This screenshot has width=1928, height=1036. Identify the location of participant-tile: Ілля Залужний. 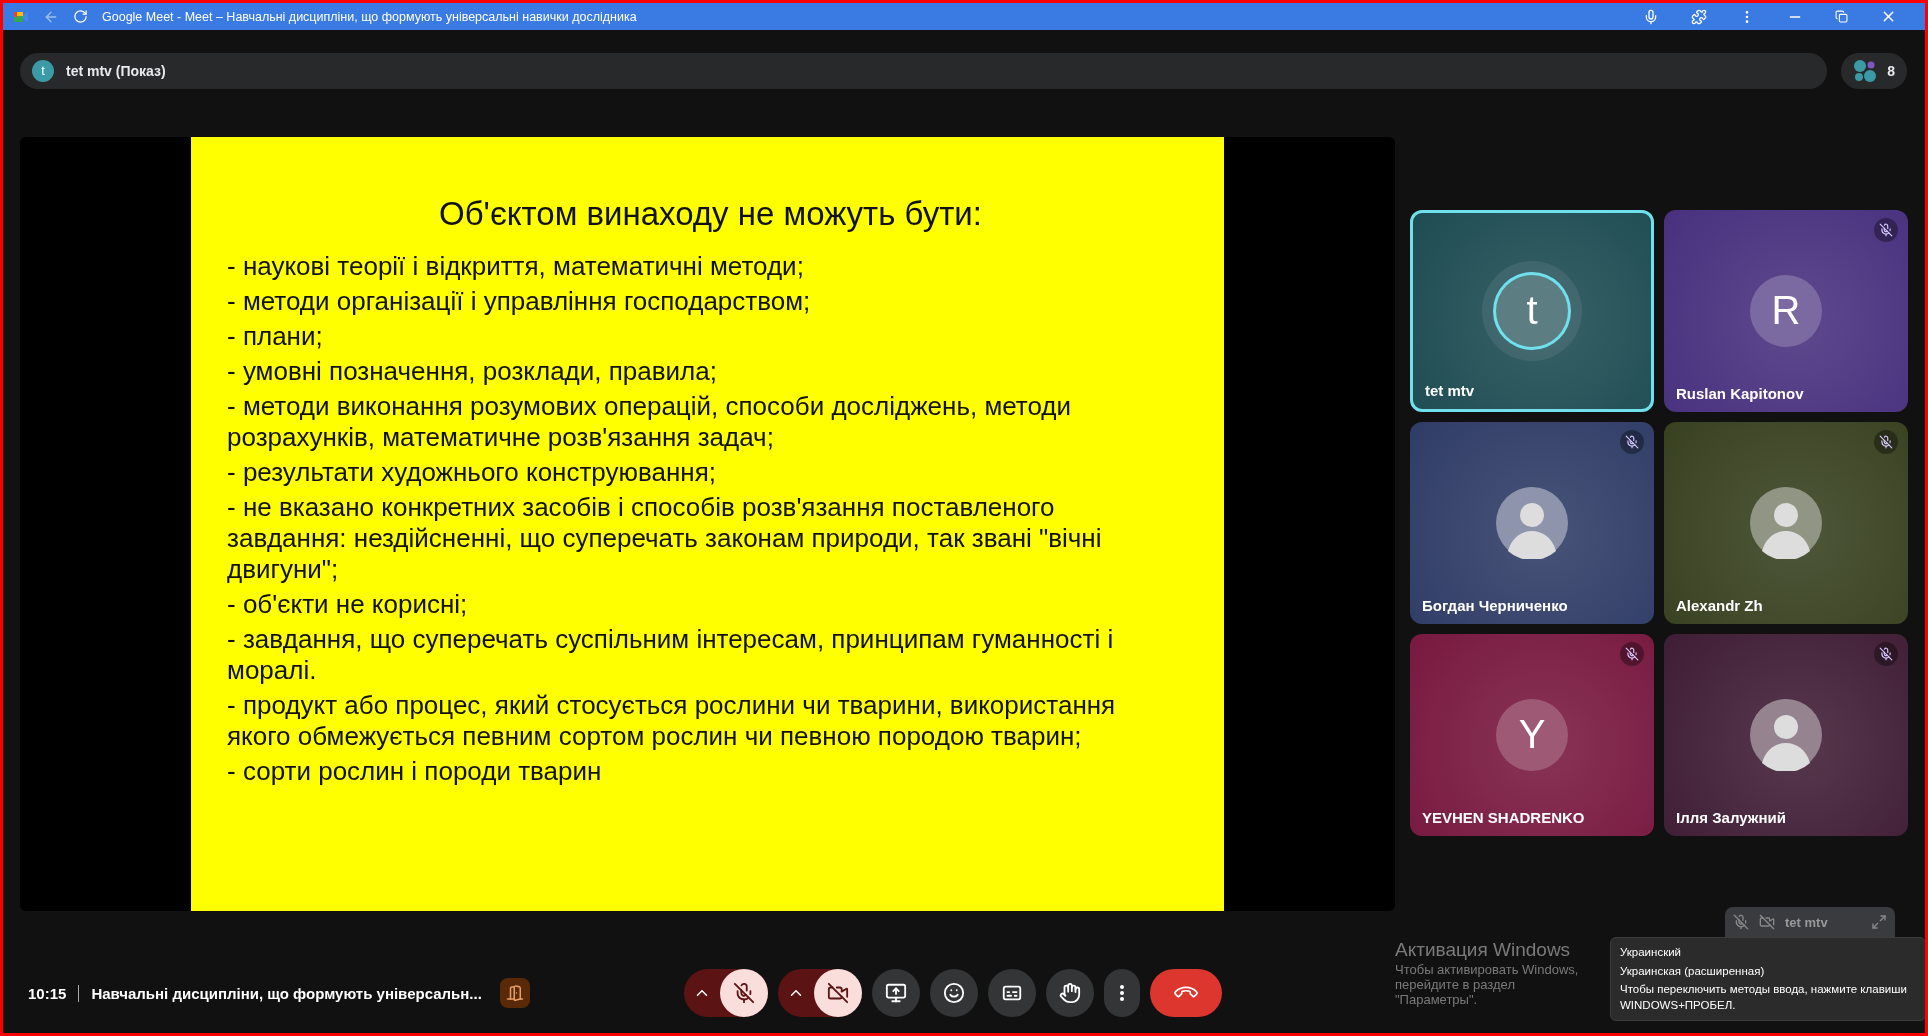
(1786, 734).